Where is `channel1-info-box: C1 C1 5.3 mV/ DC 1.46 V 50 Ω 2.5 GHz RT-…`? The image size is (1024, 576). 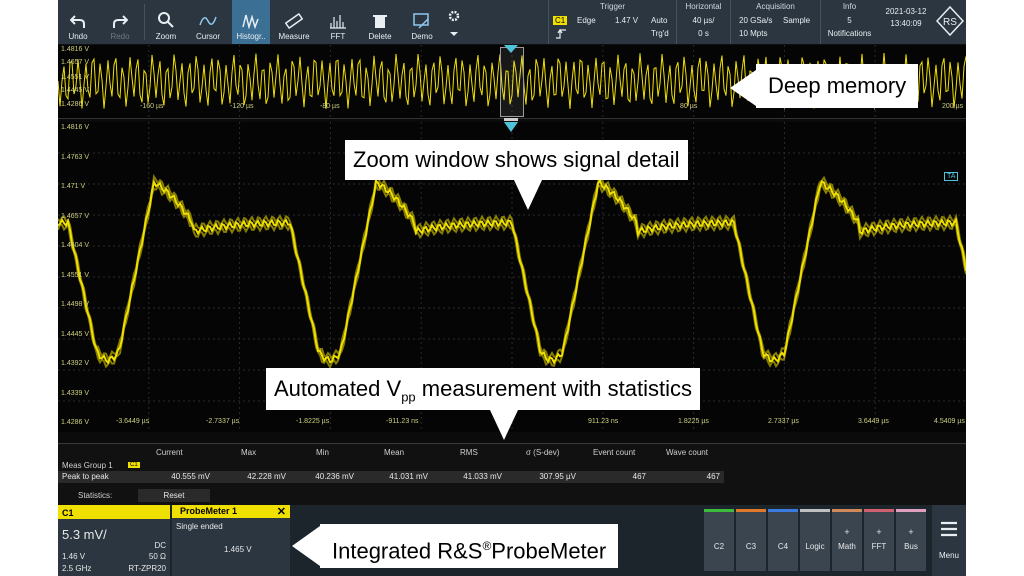 channel1-info-box: C1 C1 5.3 mV/ DC 1.46 V 50 Ω 2.5 GHz RT-… is located at coordinates (114, 540).